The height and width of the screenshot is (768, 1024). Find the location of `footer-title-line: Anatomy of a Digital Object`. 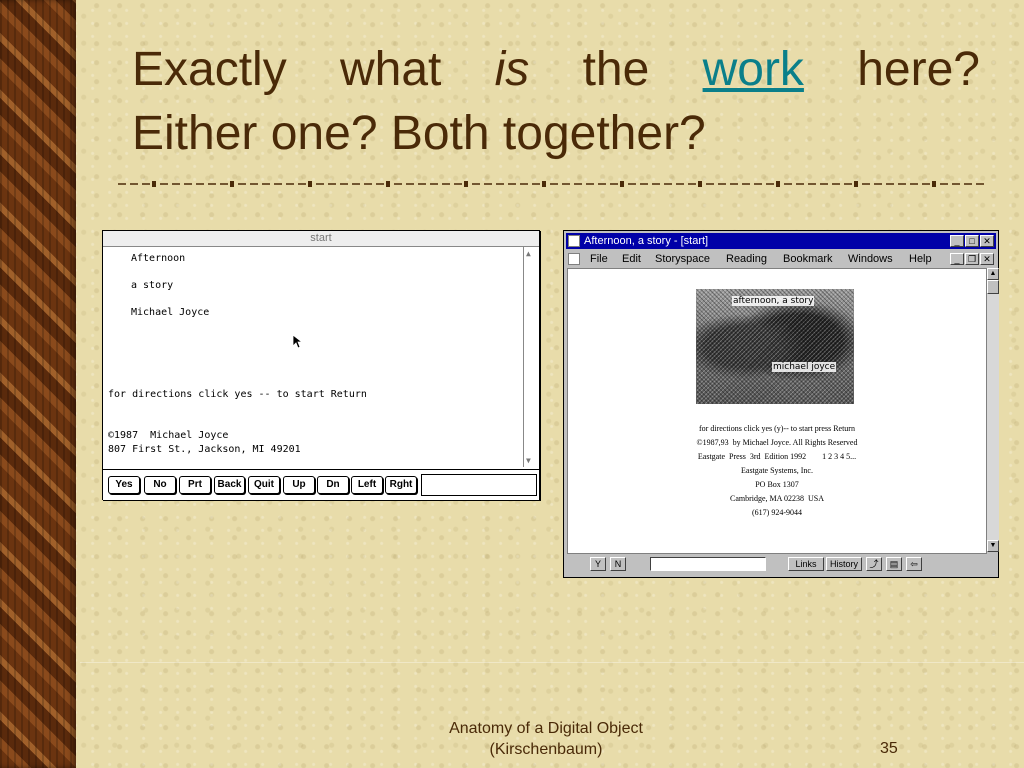

footer-title-line: Anatomy of a Digital Object is located at coordinates (546, 728).